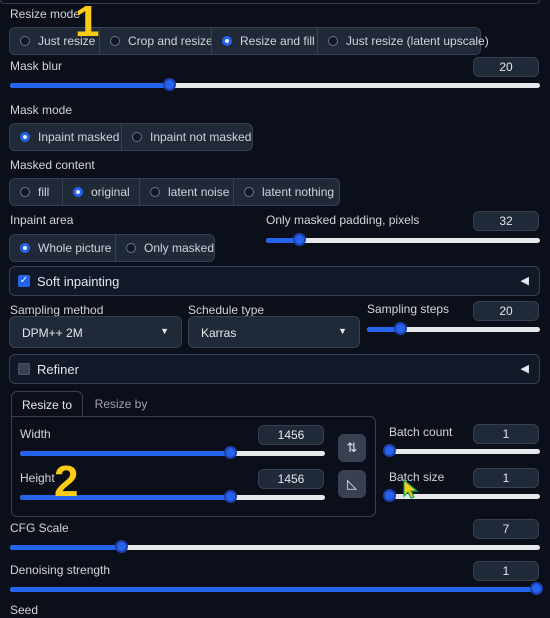 The image size is (550, 618). I want to click on soft-inpainting-label: Soft inpainting, so click(78, 281).